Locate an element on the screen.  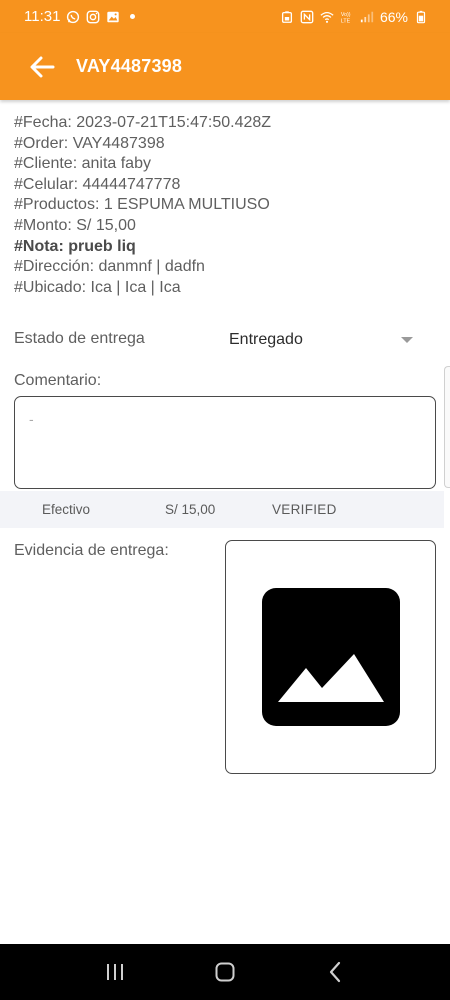
nav-back-button is located at coordinates (335, 972).